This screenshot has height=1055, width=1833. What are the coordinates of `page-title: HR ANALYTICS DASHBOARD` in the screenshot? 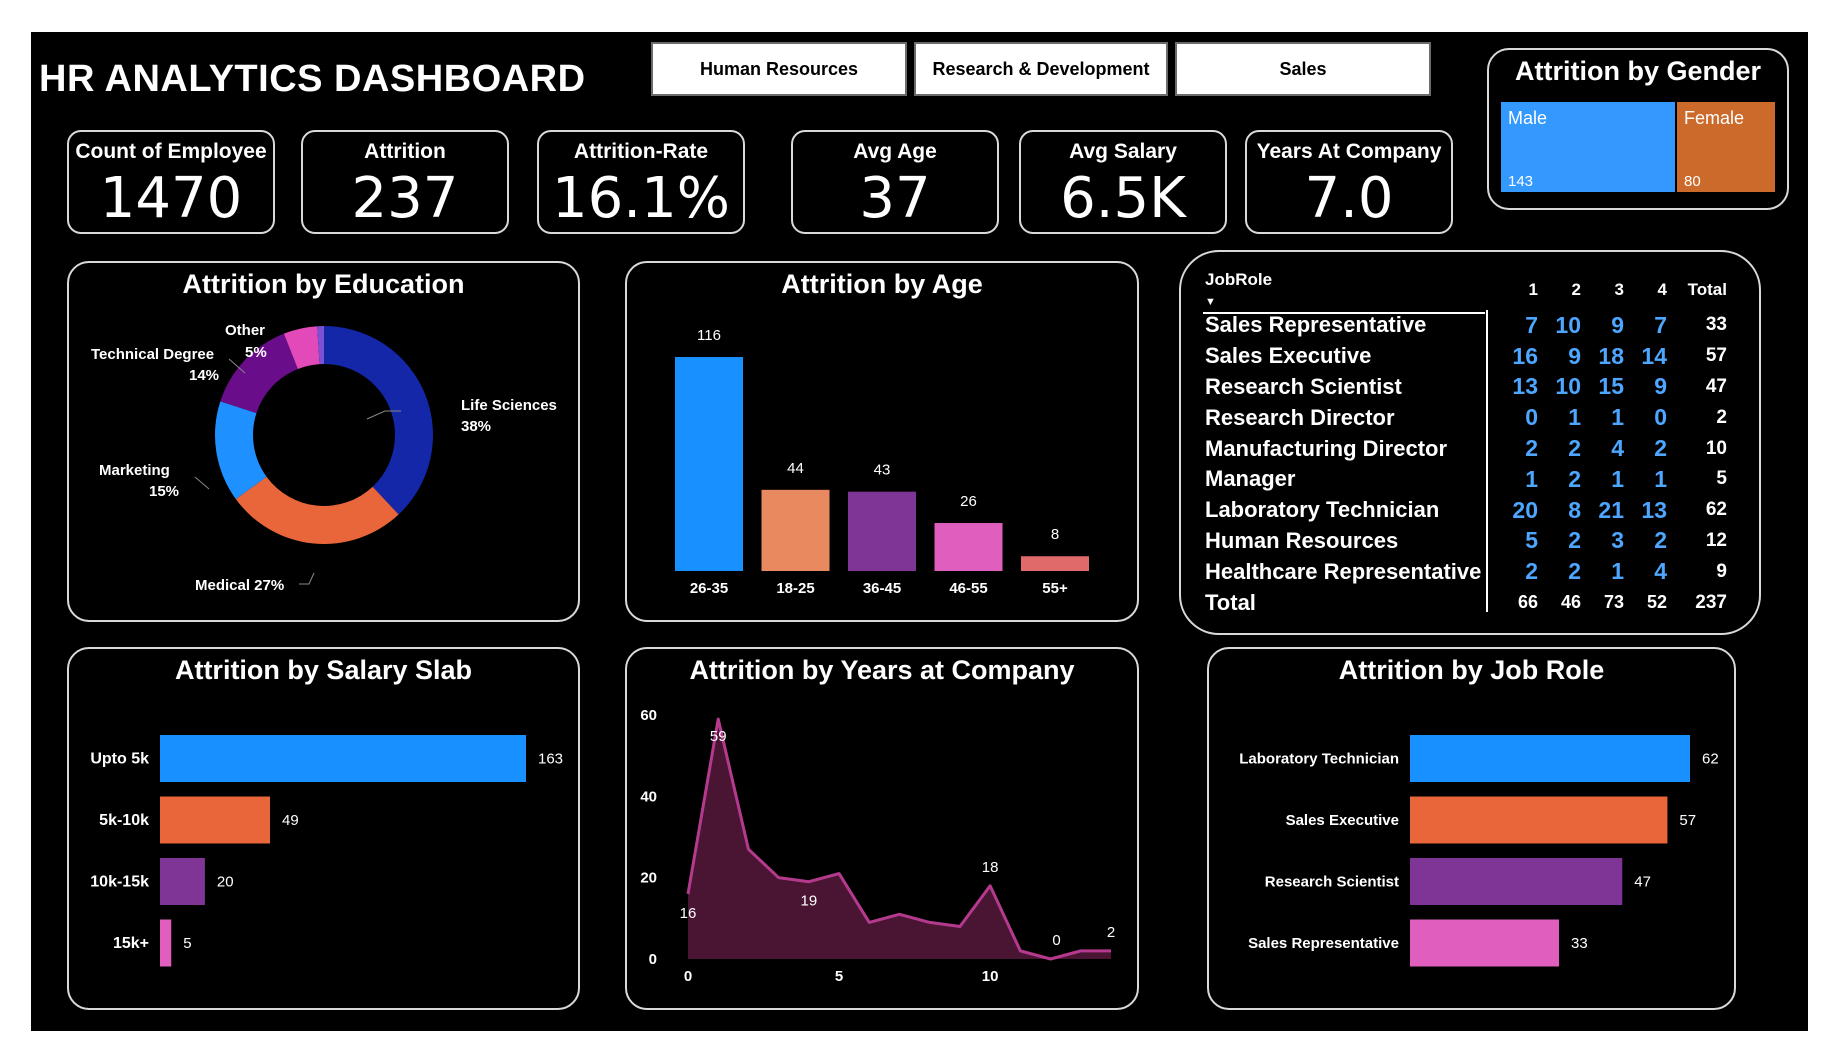 It's located at (312, 79).